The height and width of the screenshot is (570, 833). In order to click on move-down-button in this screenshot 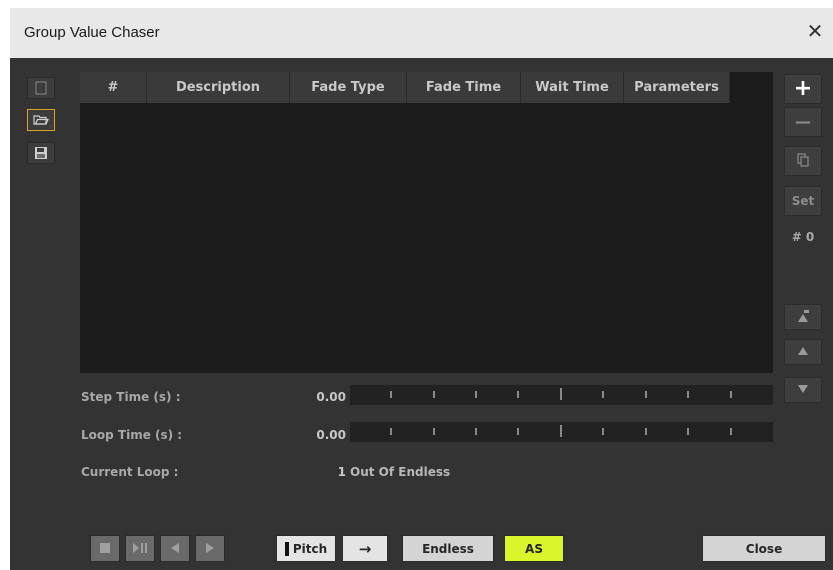, I will do `click(803, 390)`.